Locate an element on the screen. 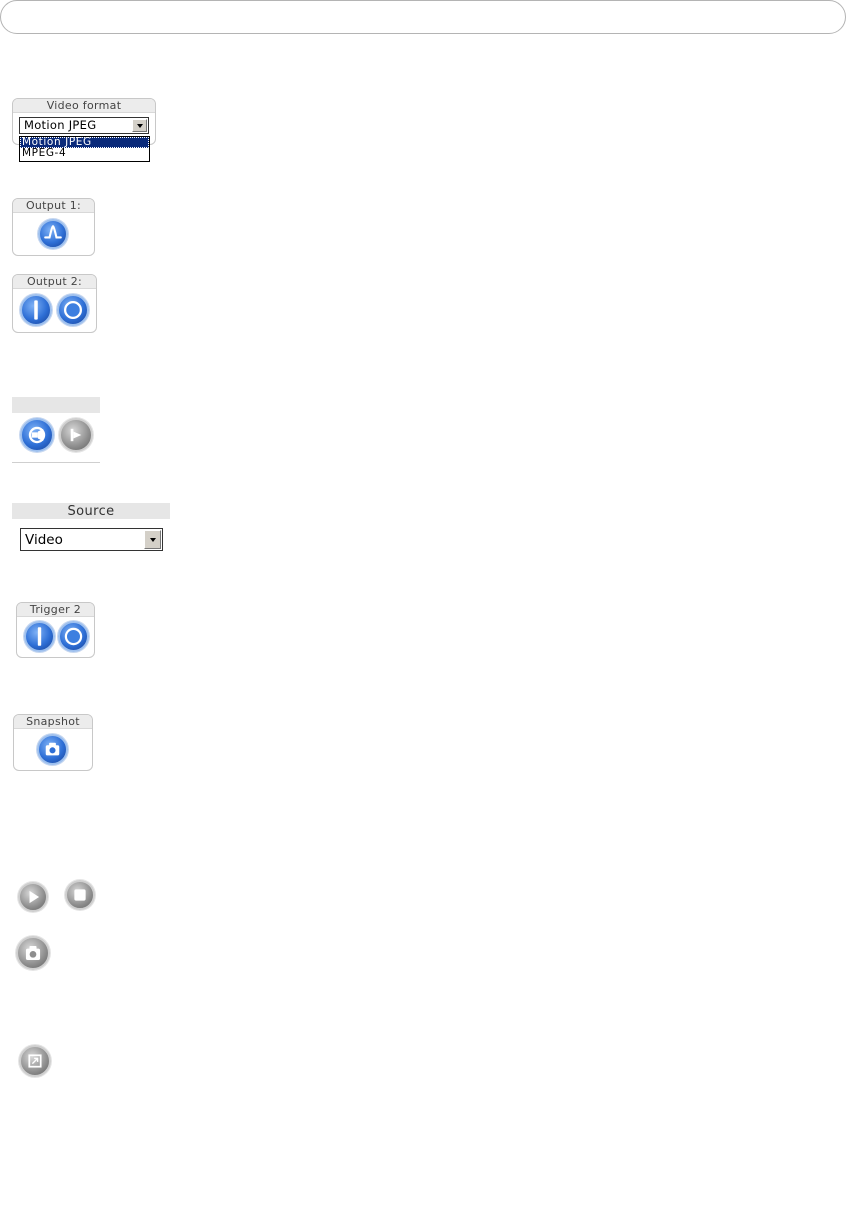  video-format-value: Motion JPEG is located at coordinates (60, 125).